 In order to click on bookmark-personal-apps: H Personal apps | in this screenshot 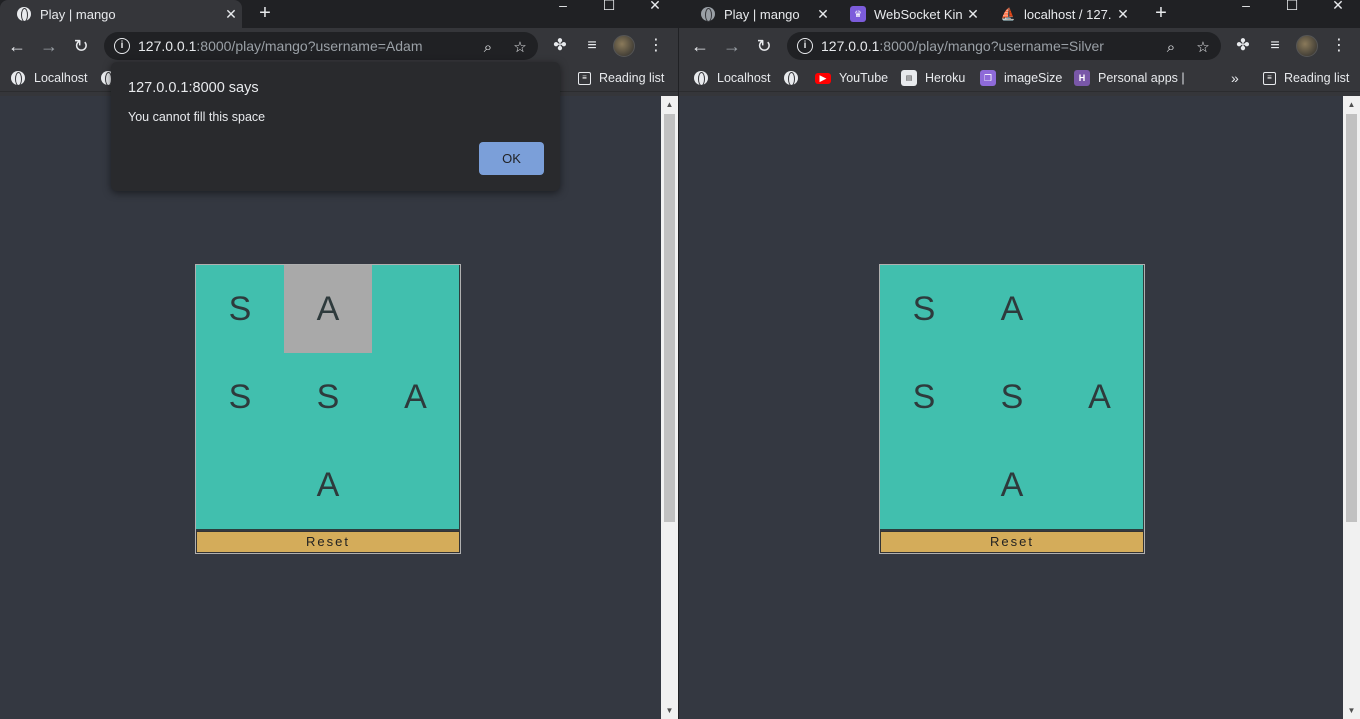, I will do `click(1129, 78)`.